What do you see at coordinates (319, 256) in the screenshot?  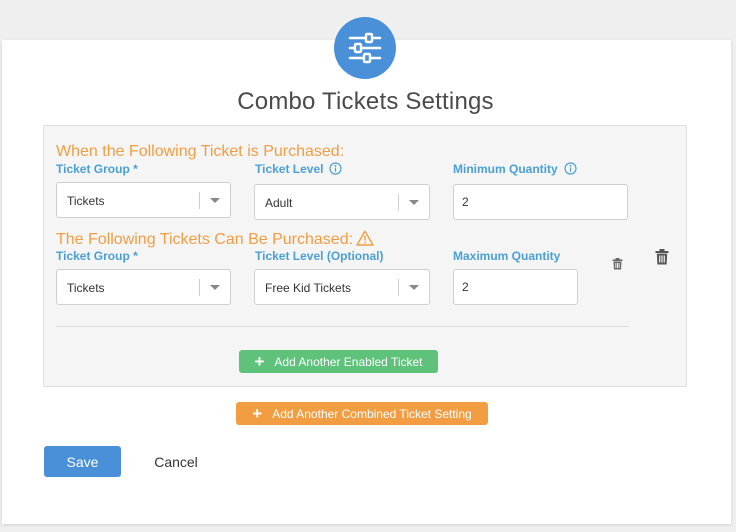 I see `ticket-level-optional-label: Ticket Level (Optional)` at bounding box center [319, 256].